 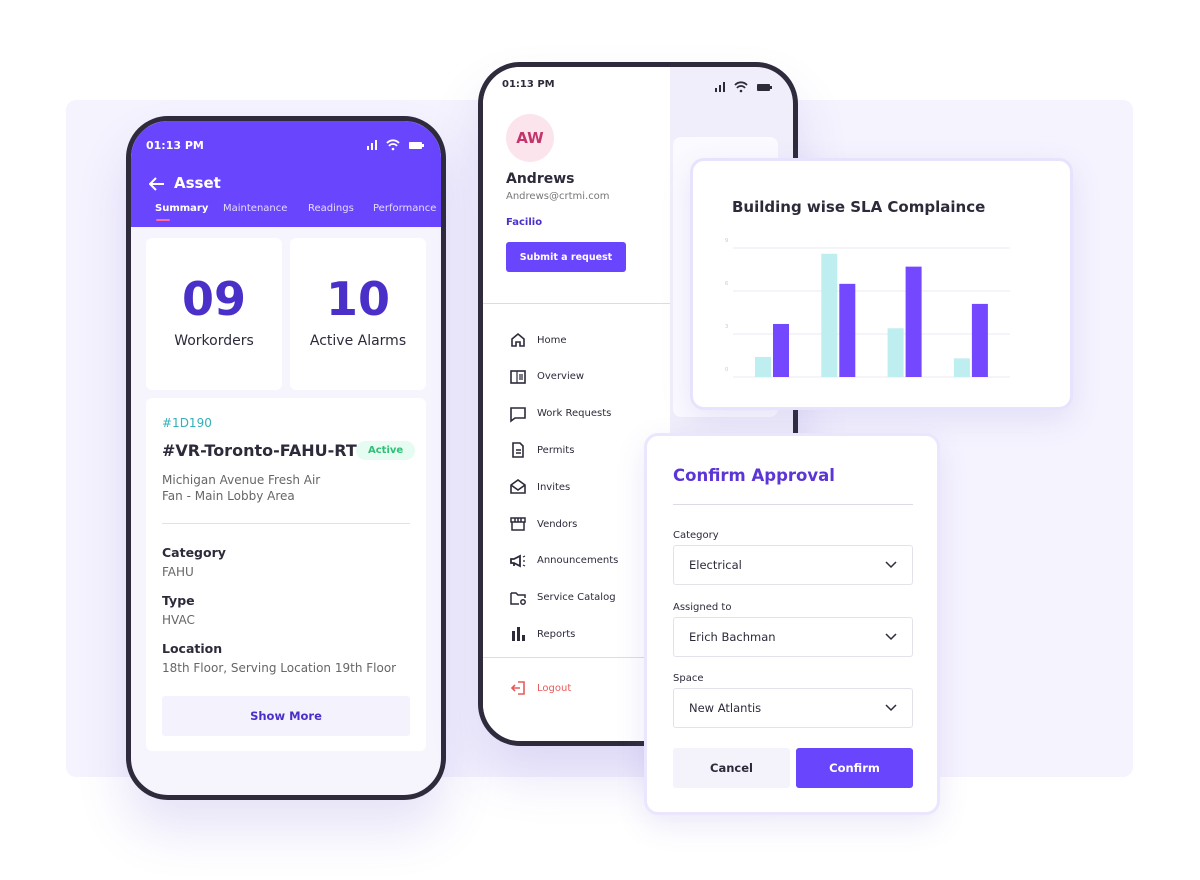 What do you see at coordinates (187, 423) in the screenshot?
I see `asset-id: #1D190` at bounding box center [187, 423].